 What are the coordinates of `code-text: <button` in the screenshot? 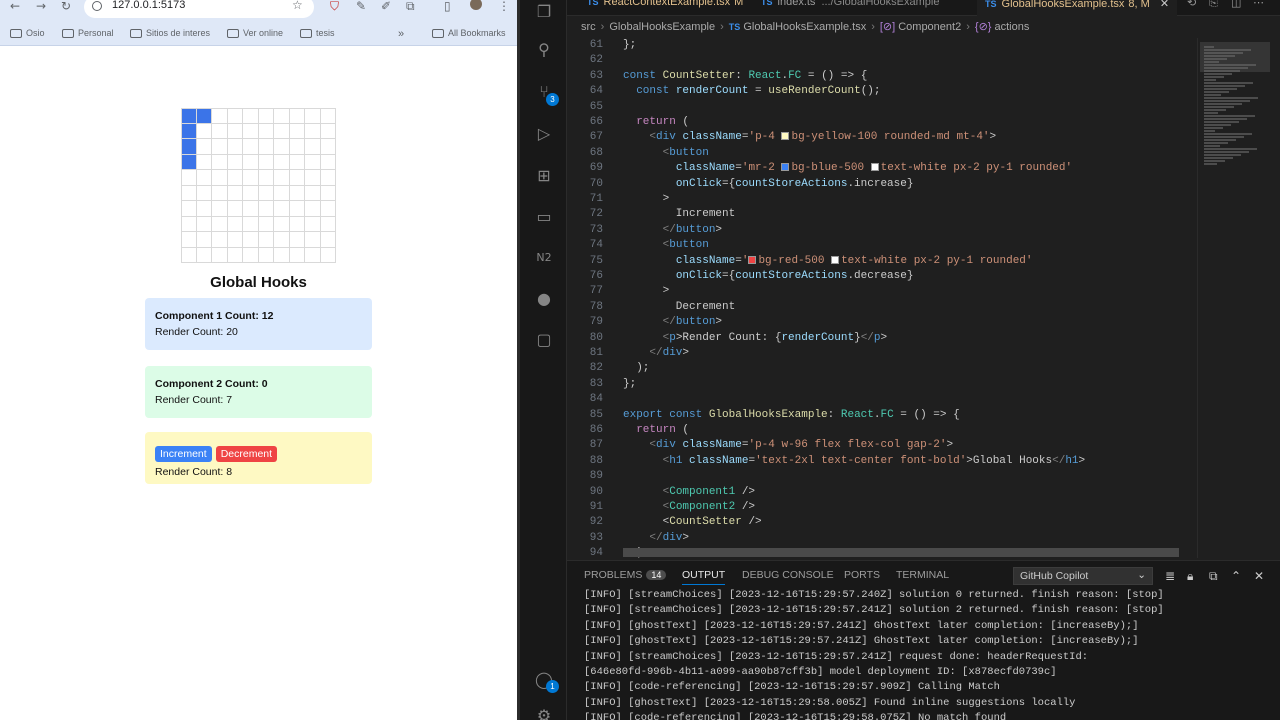 It's located at (666, 245).